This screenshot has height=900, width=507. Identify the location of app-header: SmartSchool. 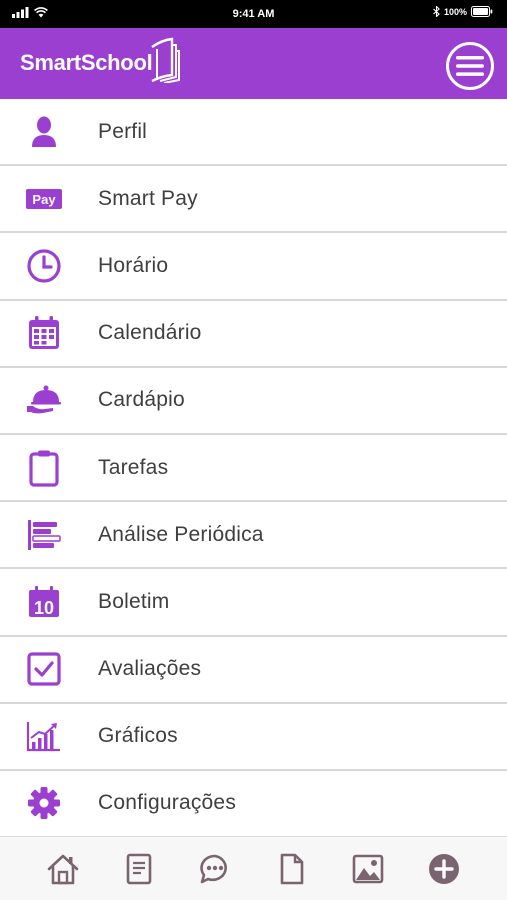
(253, 63).